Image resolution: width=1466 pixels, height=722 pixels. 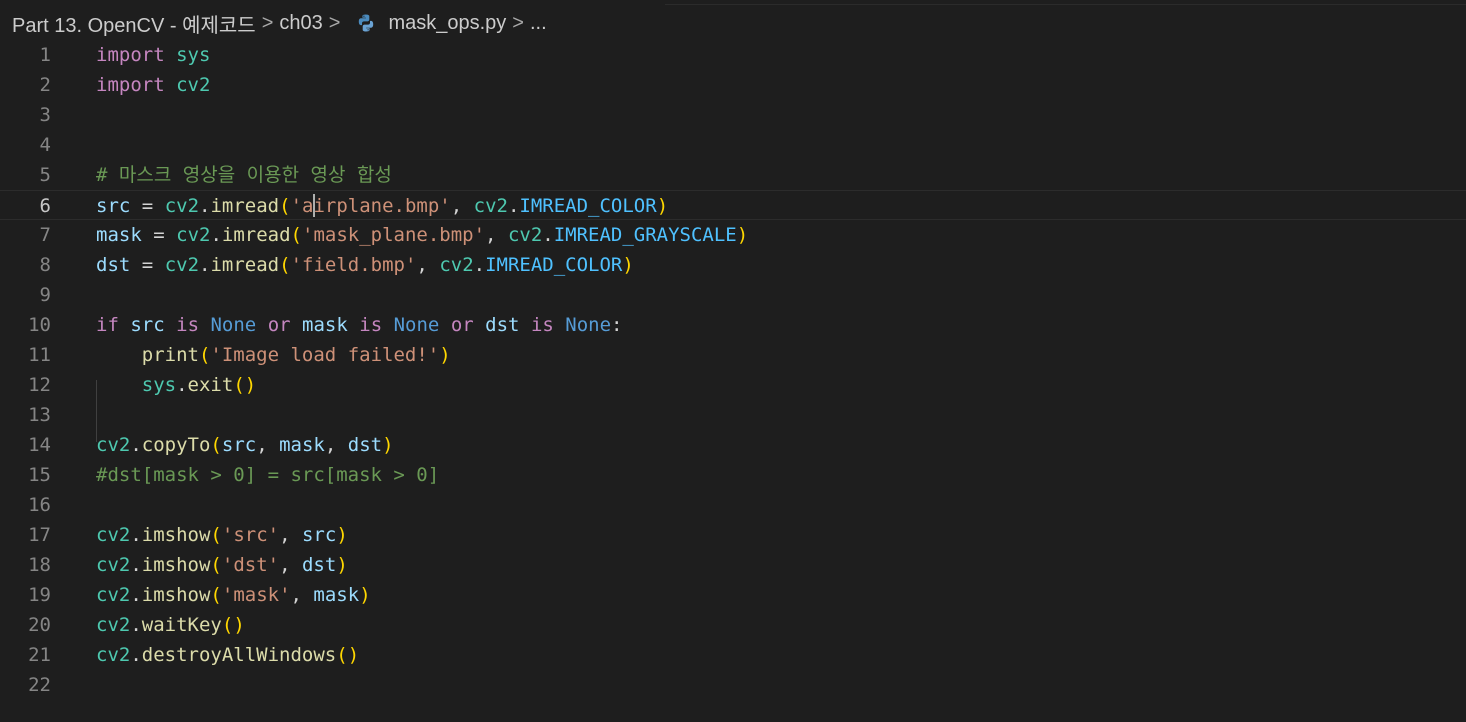 What do you see at coordinates (733, 295) in the screenshot?
I see `code-line: 9` at bounding box center [733, 295].